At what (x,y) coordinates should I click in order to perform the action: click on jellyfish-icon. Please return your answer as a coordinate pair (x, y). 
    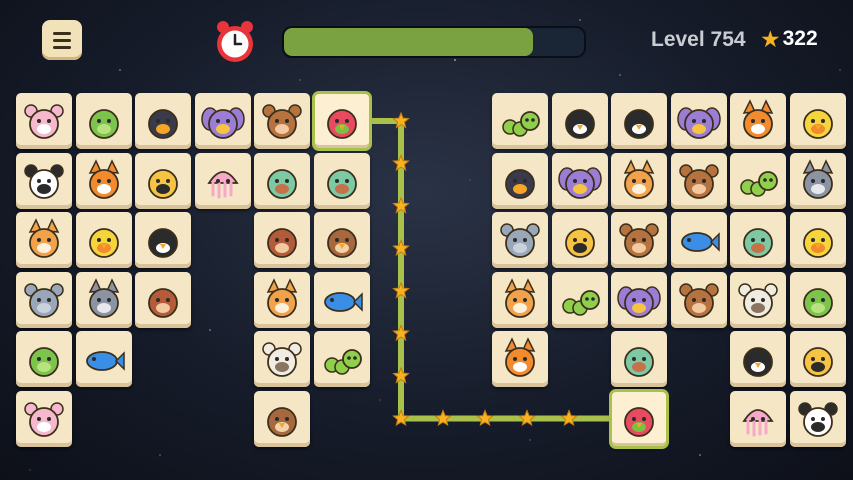
    Looking at the image, I should click on (223, 181).